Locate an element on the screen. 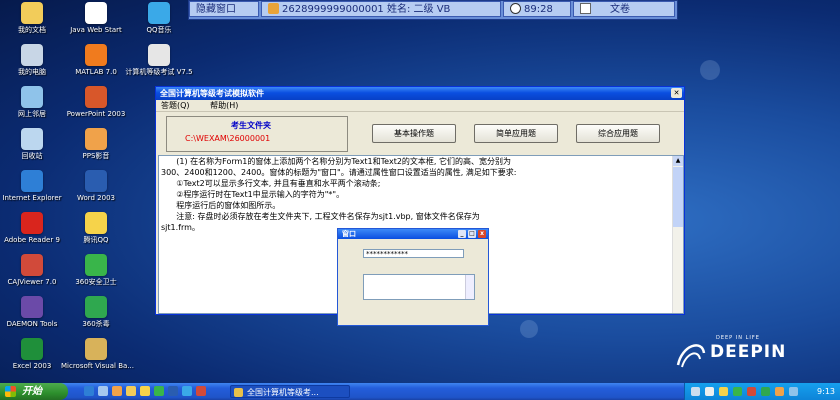 This screenshot has height=400, width=840. desktop-icon-java-web-start: Java Web Start is located at coordinates (96, 18).